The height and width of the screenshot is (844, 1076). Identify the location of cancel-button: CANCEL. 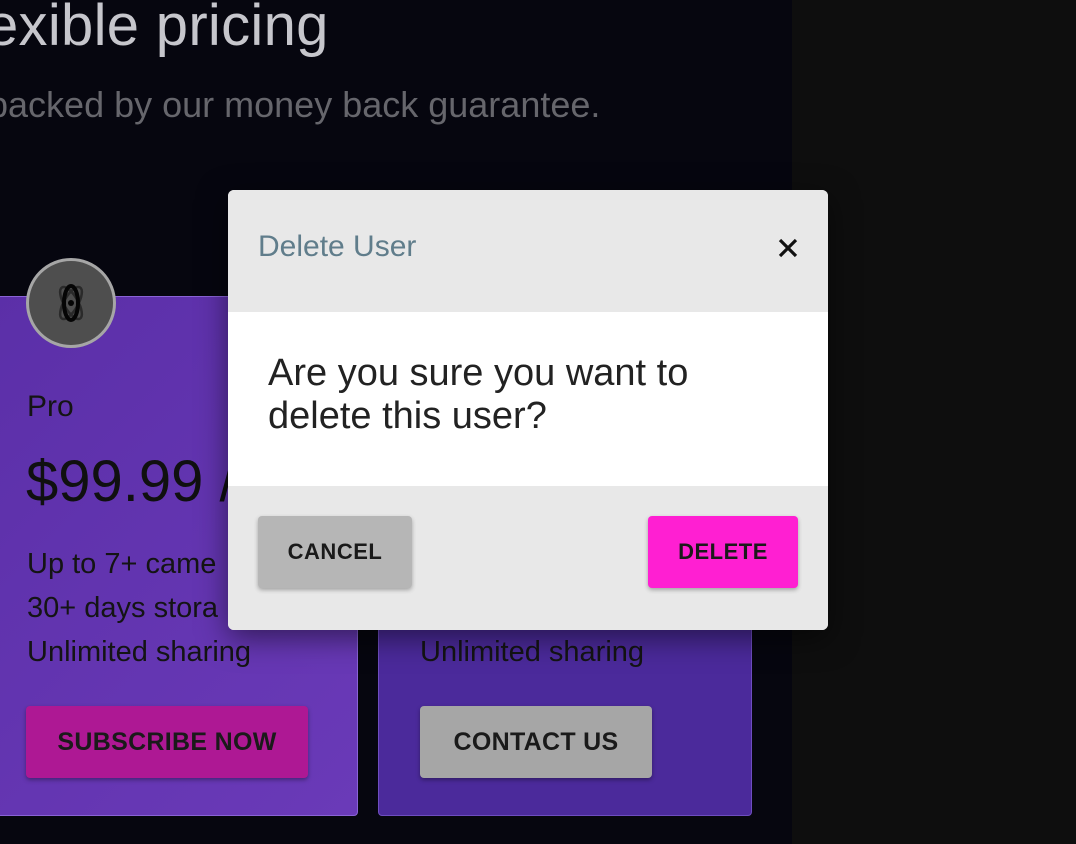
(335, 552).